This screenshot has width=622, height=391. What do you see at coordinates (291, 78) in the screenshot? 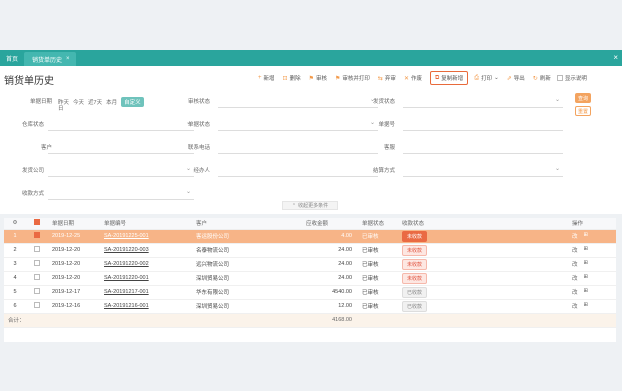
I see `delete-button: ⊡ 删除` at bounding box center [291, 78].